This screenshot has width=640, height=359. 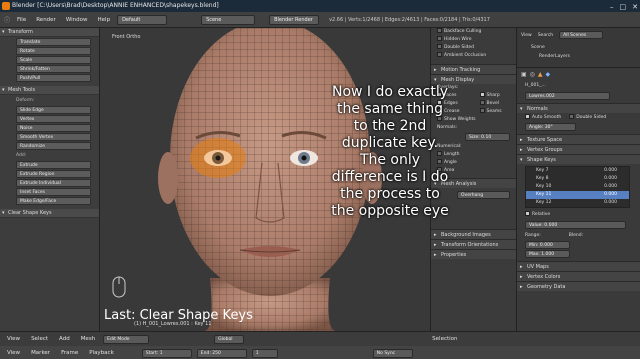 I want to click on shape-key-row: Key 12 0.000, so click(x=577, y=203).